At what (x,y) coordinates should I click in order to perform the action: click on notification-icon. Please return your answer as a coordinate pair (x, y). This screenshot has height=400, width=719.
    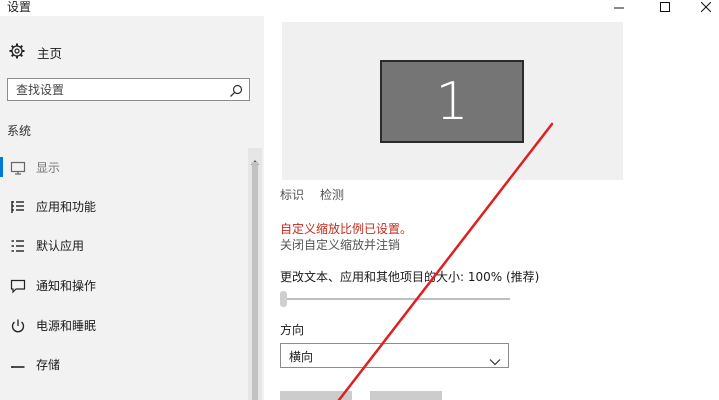
    Looking at the image, I should click on (18, 286).